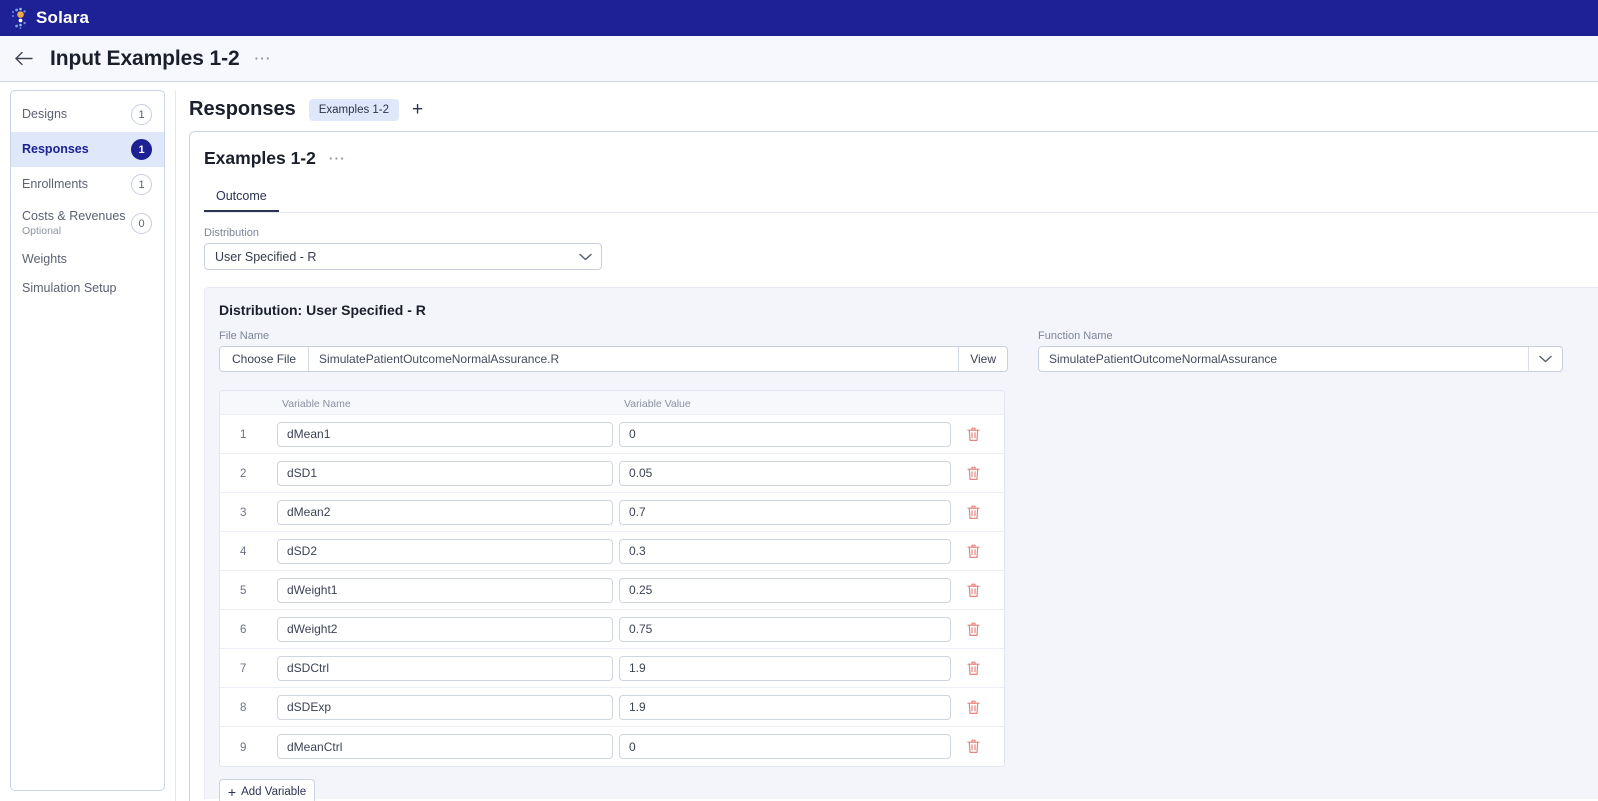  I want to click on table-row: 7 dSDCtrl 1.9, so click(612, 668).